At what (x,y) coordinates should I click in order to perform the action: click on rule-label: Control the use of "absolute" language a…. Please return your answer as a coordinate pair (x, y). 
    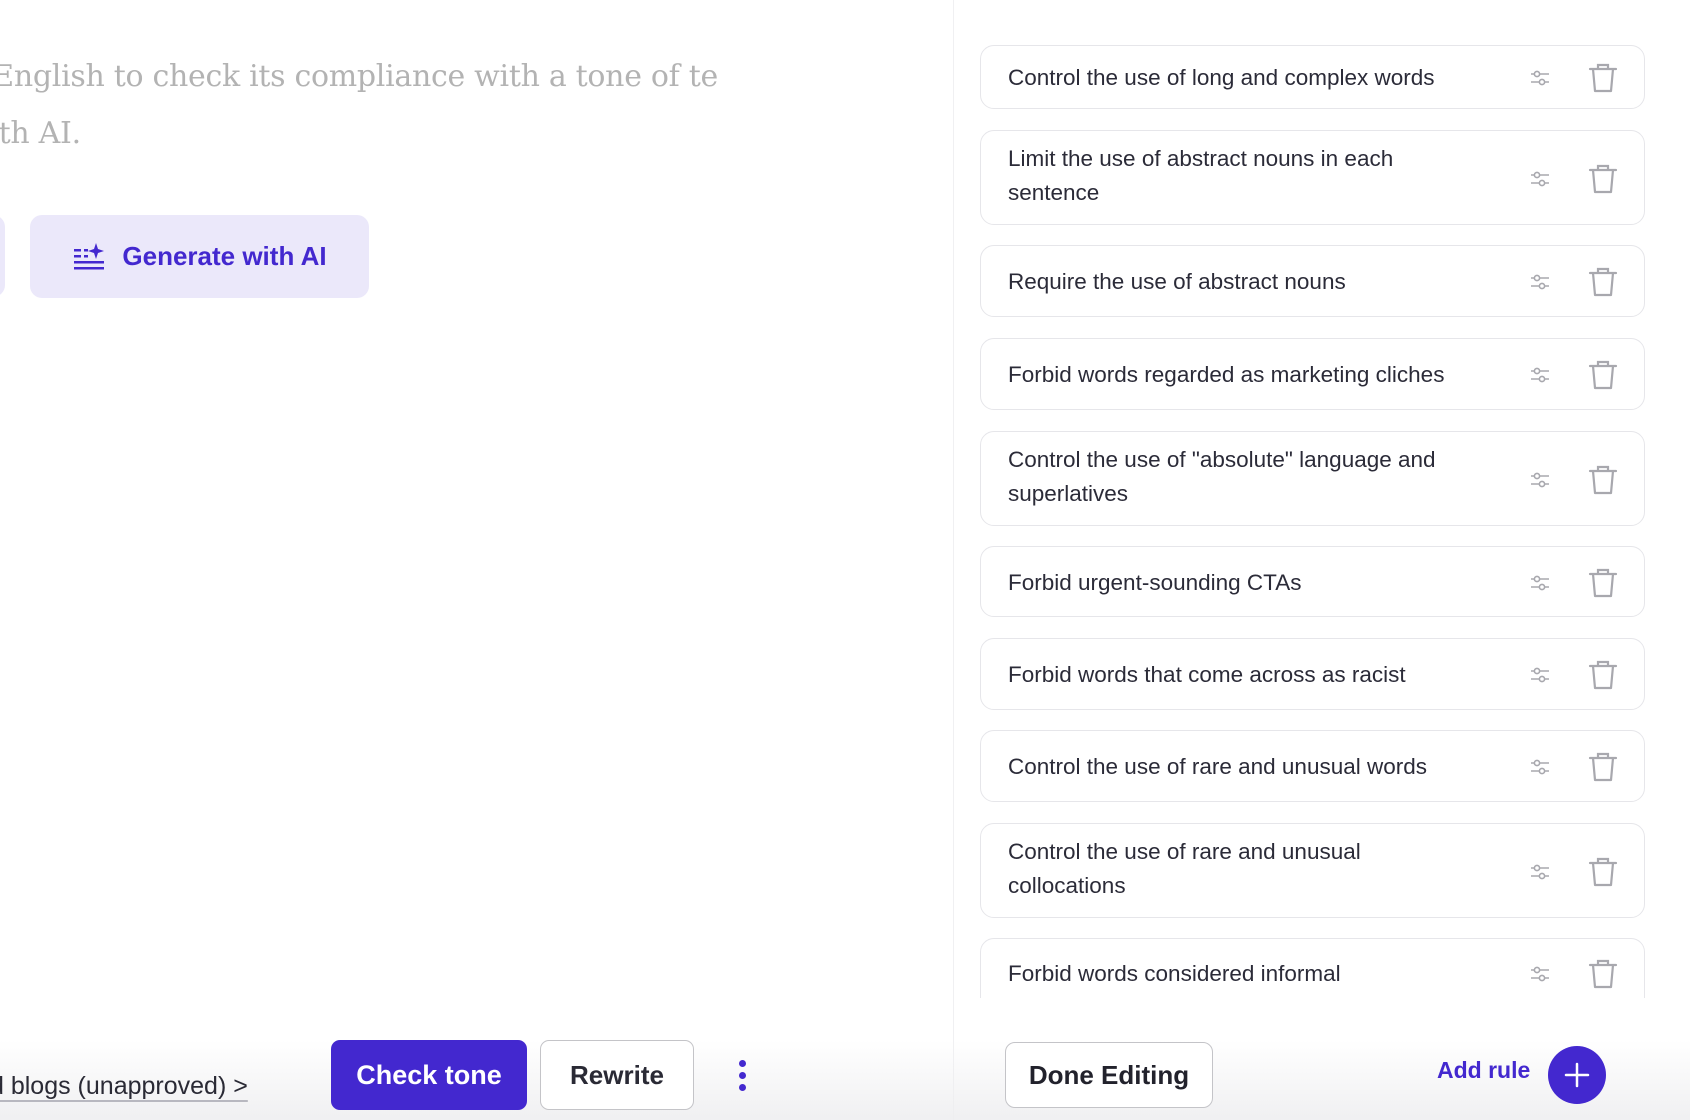
    Looking at the image, I should click on (1222, 476).